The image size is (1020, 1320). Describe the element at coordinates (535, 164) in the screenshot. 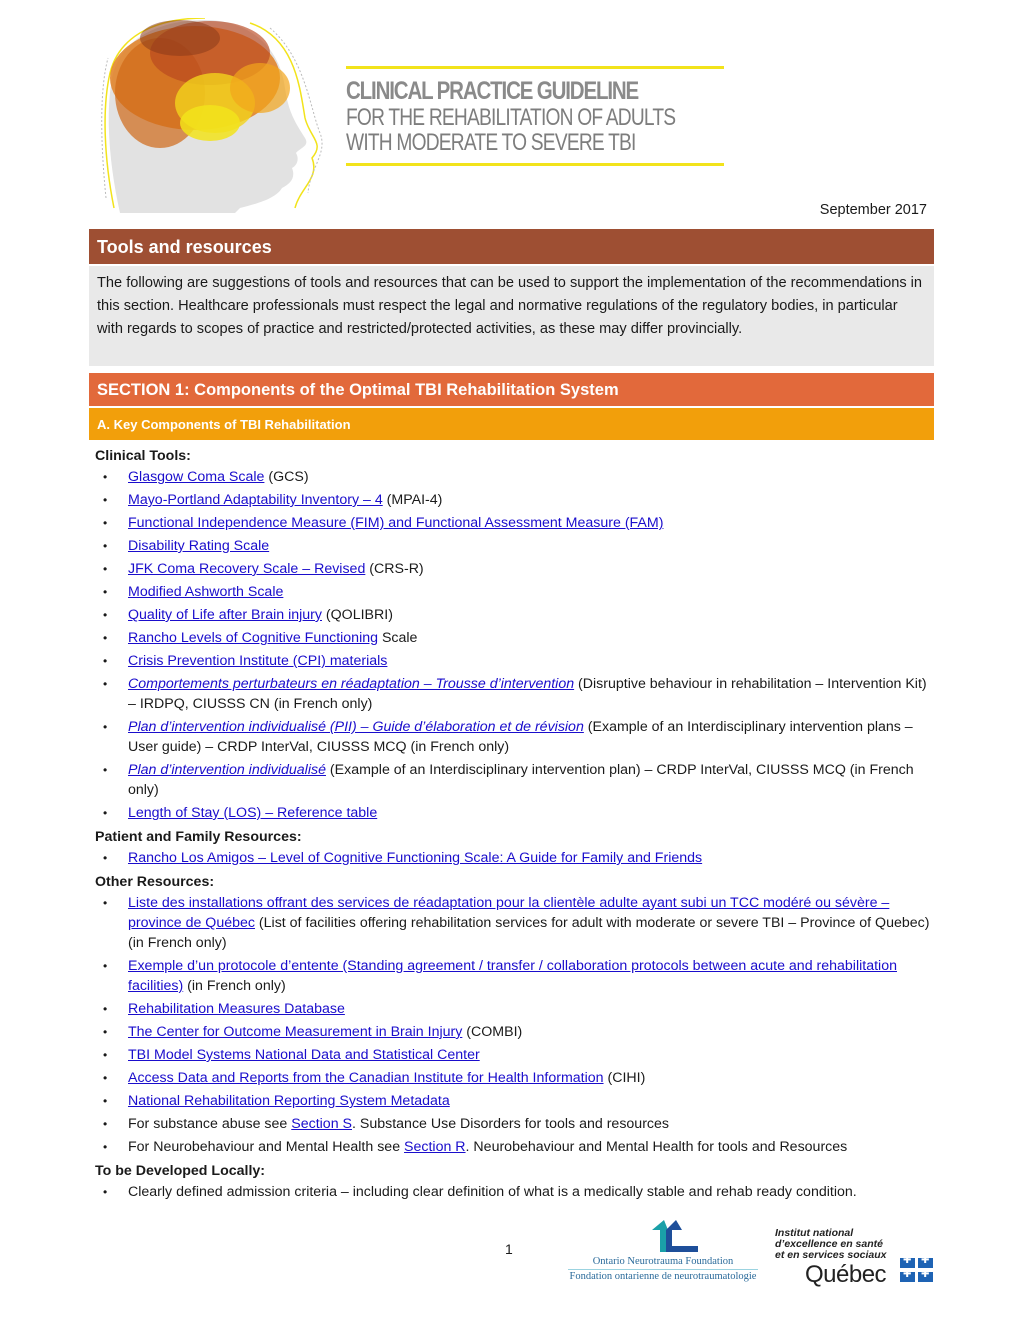

I see `title-bottom-rule` at that location.